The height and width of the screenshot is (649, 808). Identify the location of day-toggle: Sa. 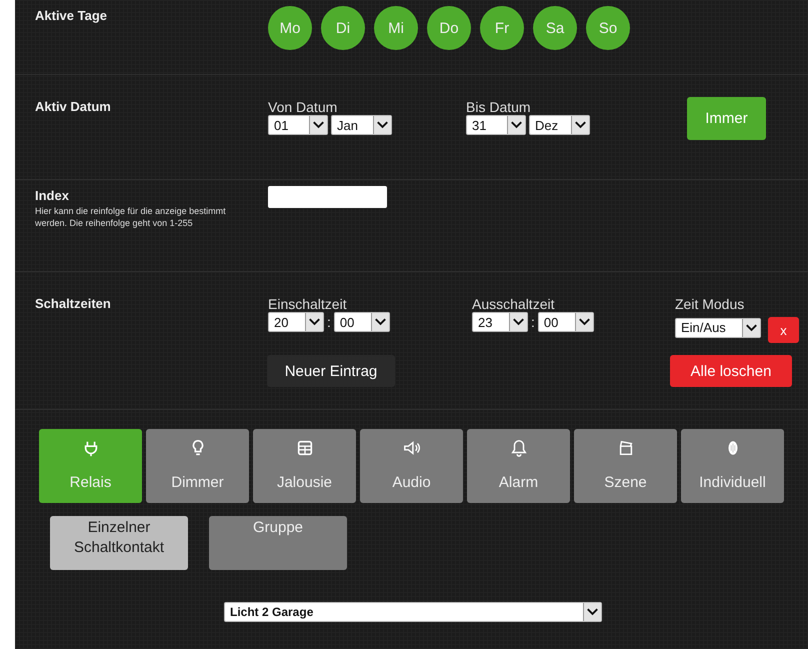
(555, 28).